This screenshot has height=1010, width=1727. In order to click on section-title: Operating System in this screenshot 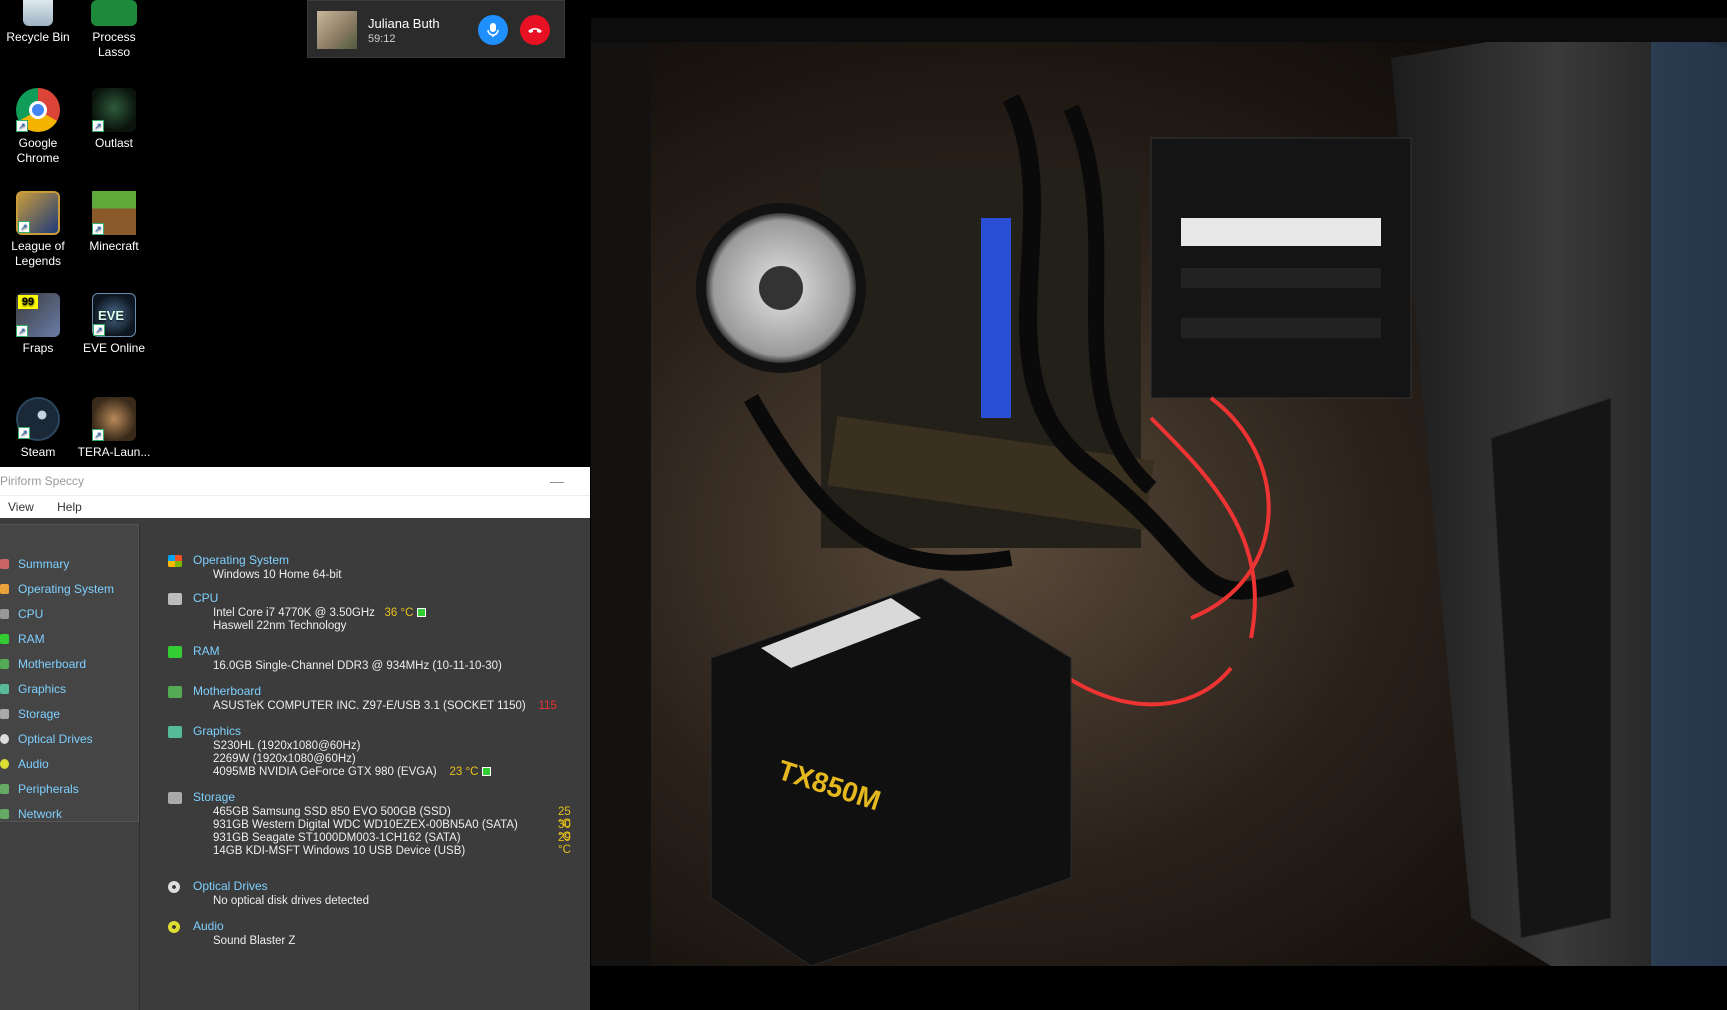, I will do `click(241, 560)`.